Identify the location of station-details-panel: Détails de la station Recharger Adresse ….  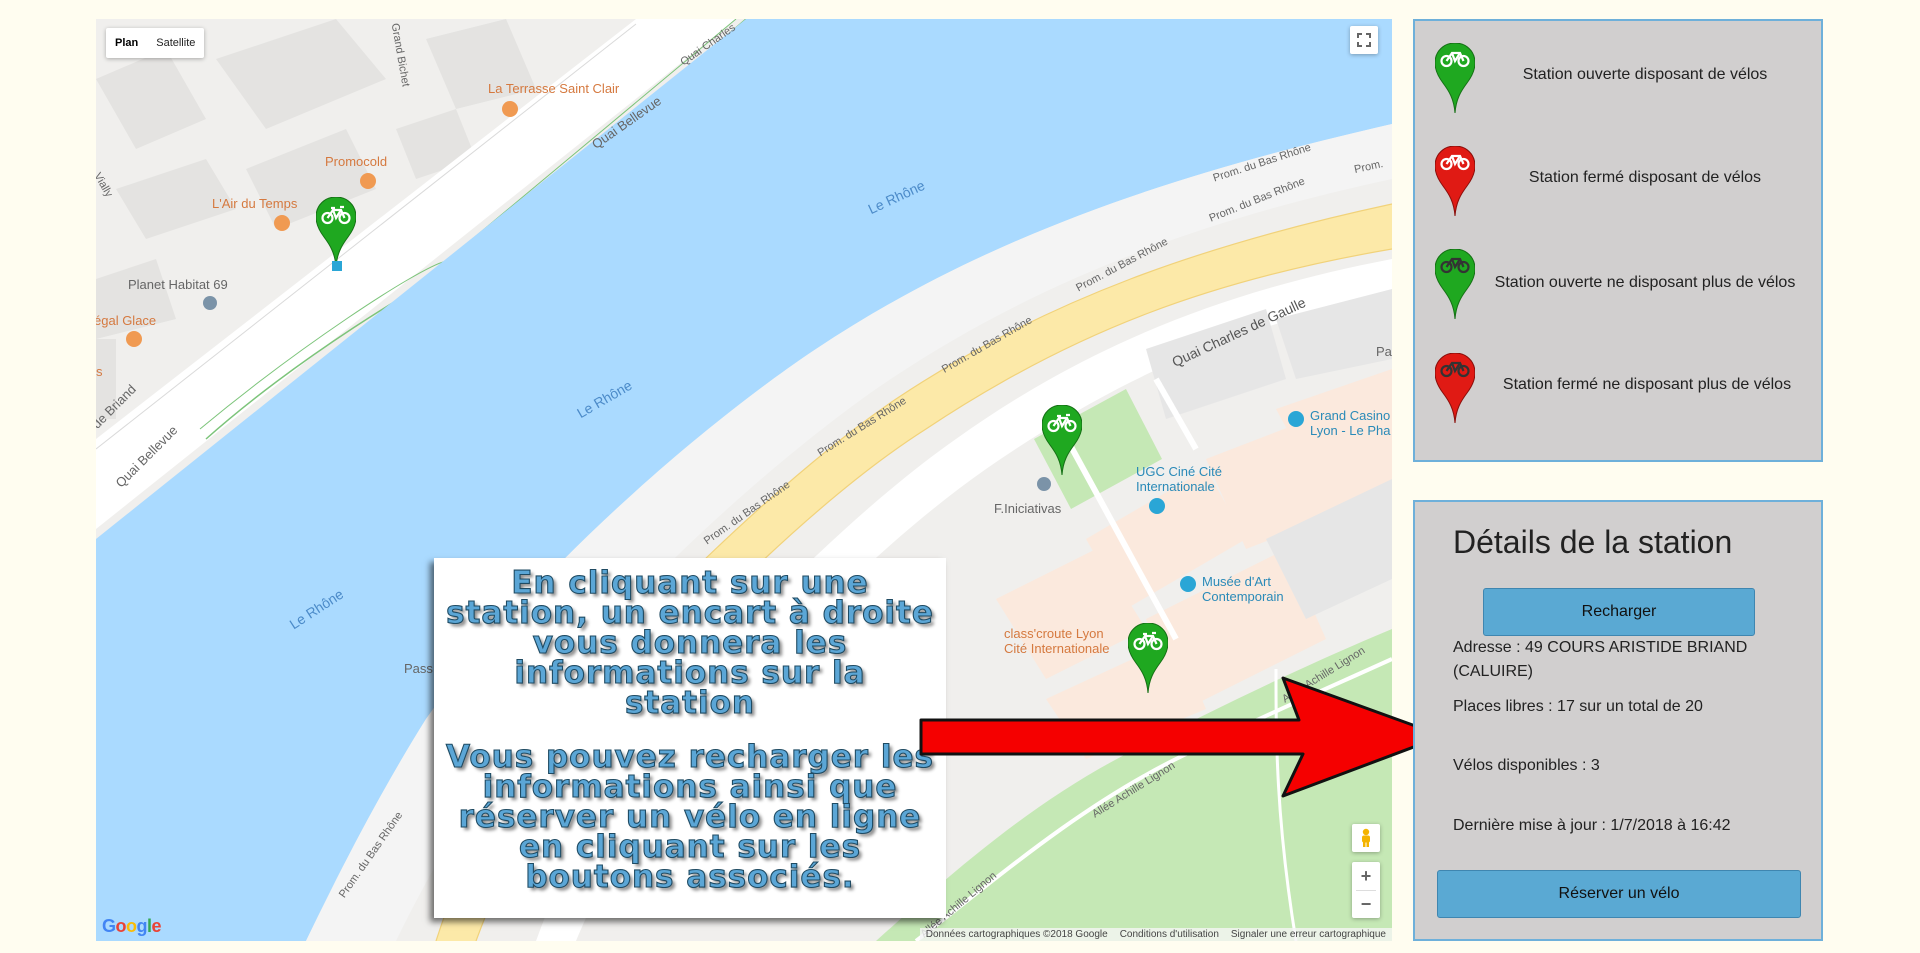
(1618, 720).